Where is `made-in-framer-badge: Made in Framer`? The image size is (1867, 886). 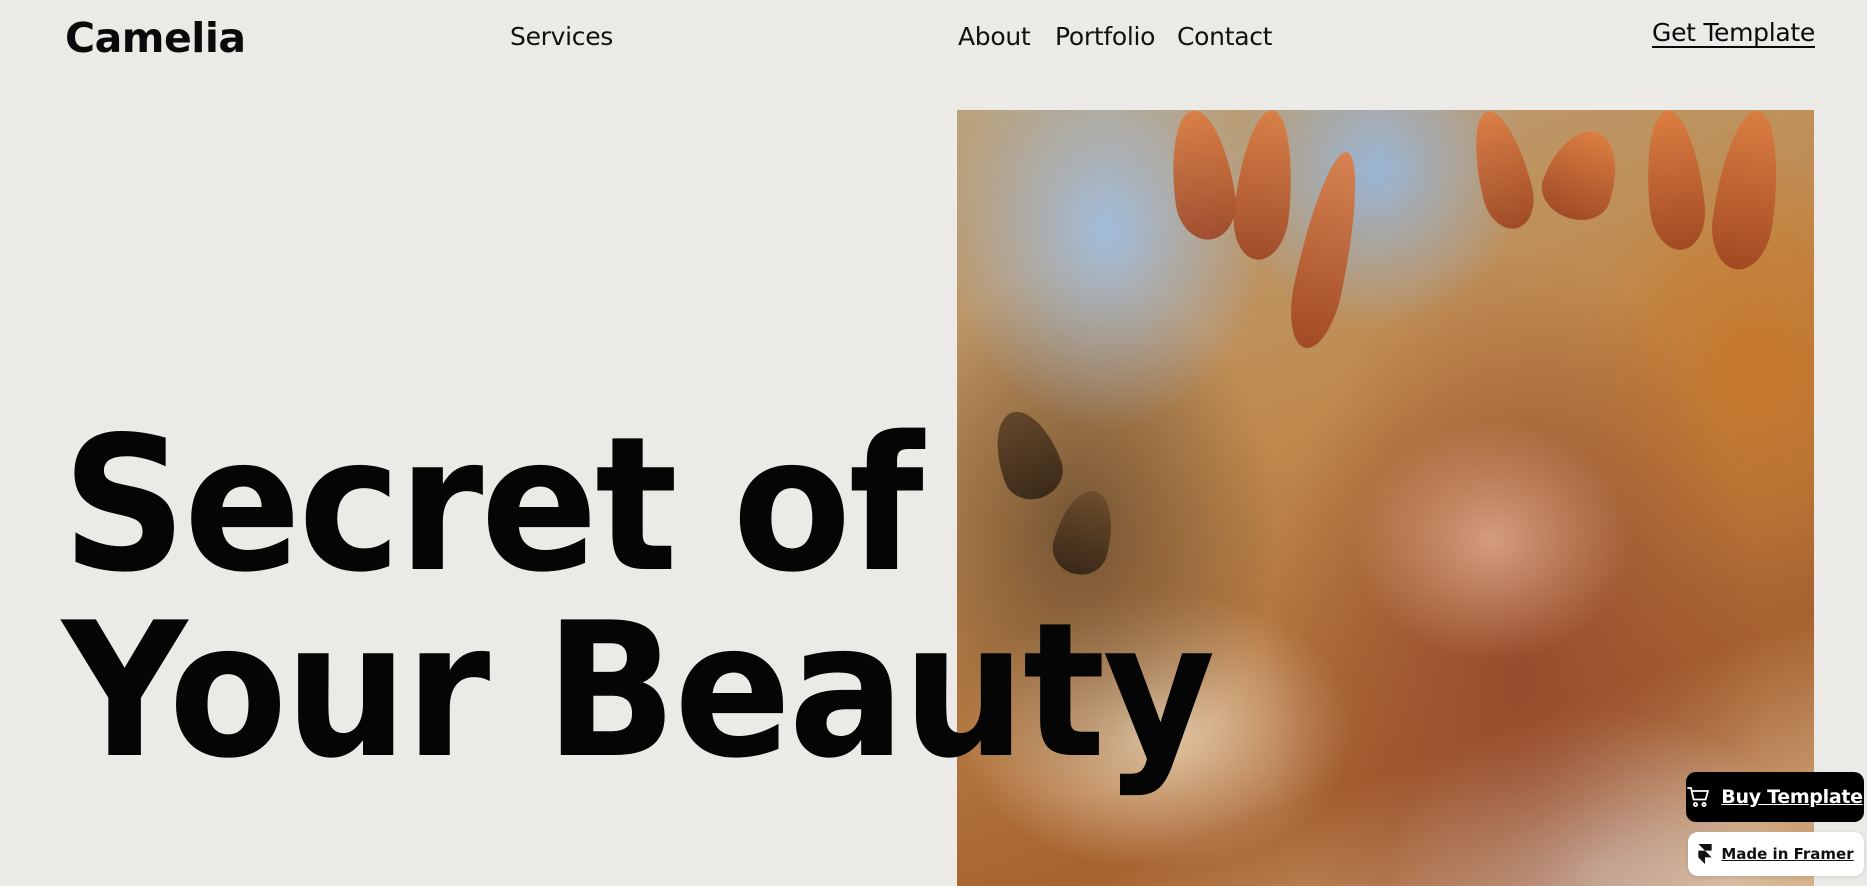 made-in-framer-badge: Made in Framer is located at coordinates (1776, 854).